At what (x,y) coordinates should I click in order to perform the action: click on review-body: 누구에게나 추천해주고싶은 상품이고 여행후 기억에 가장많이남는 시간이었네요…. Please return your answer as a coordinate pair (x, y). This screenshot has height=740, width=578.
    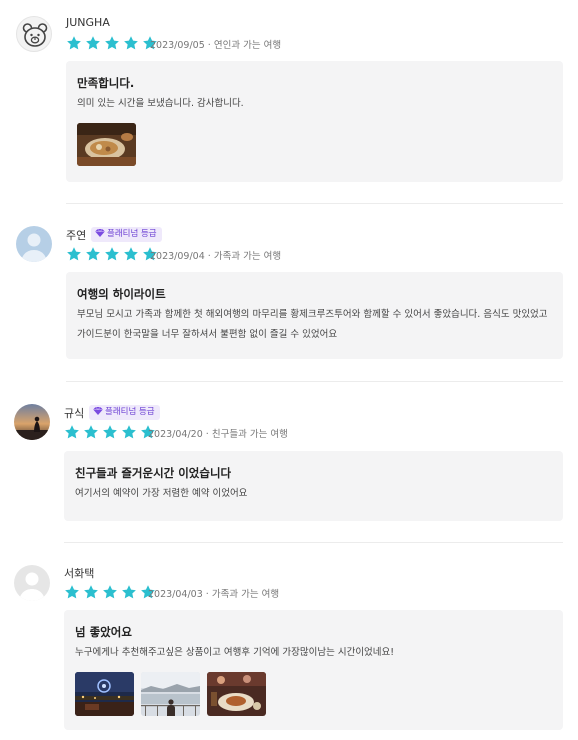
    Looking at the image, I should click on (235, 652).